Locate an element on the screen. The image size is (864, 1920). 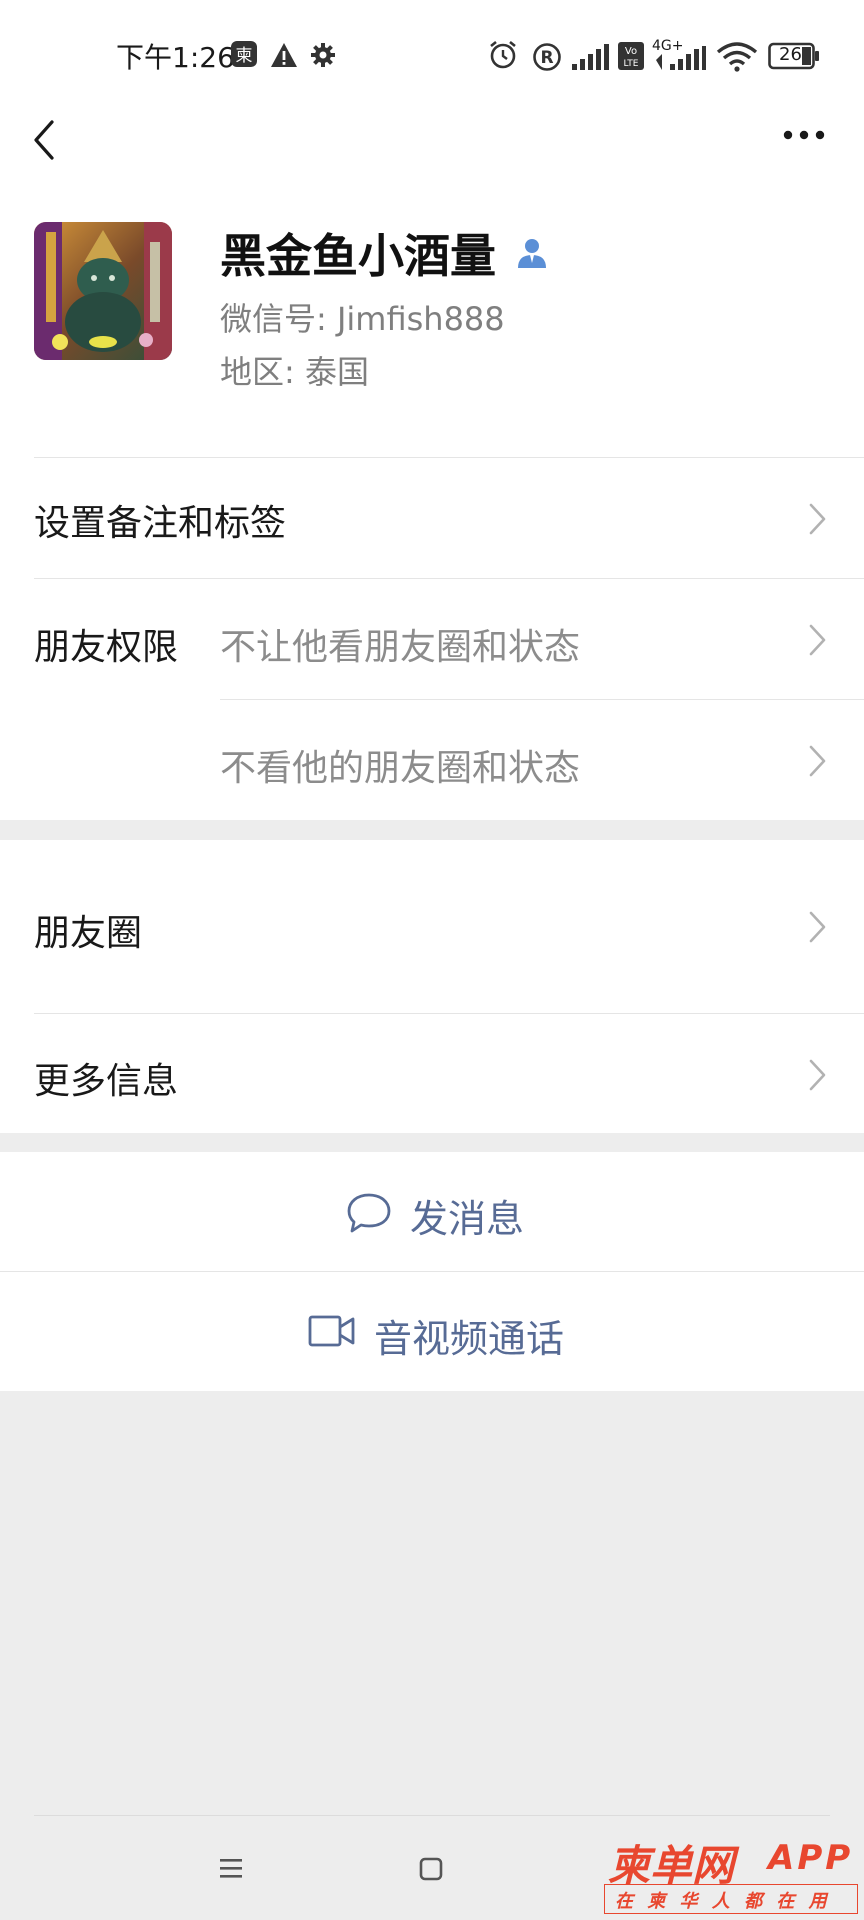
home-nav-icon is located at coordinates (431, 1871).